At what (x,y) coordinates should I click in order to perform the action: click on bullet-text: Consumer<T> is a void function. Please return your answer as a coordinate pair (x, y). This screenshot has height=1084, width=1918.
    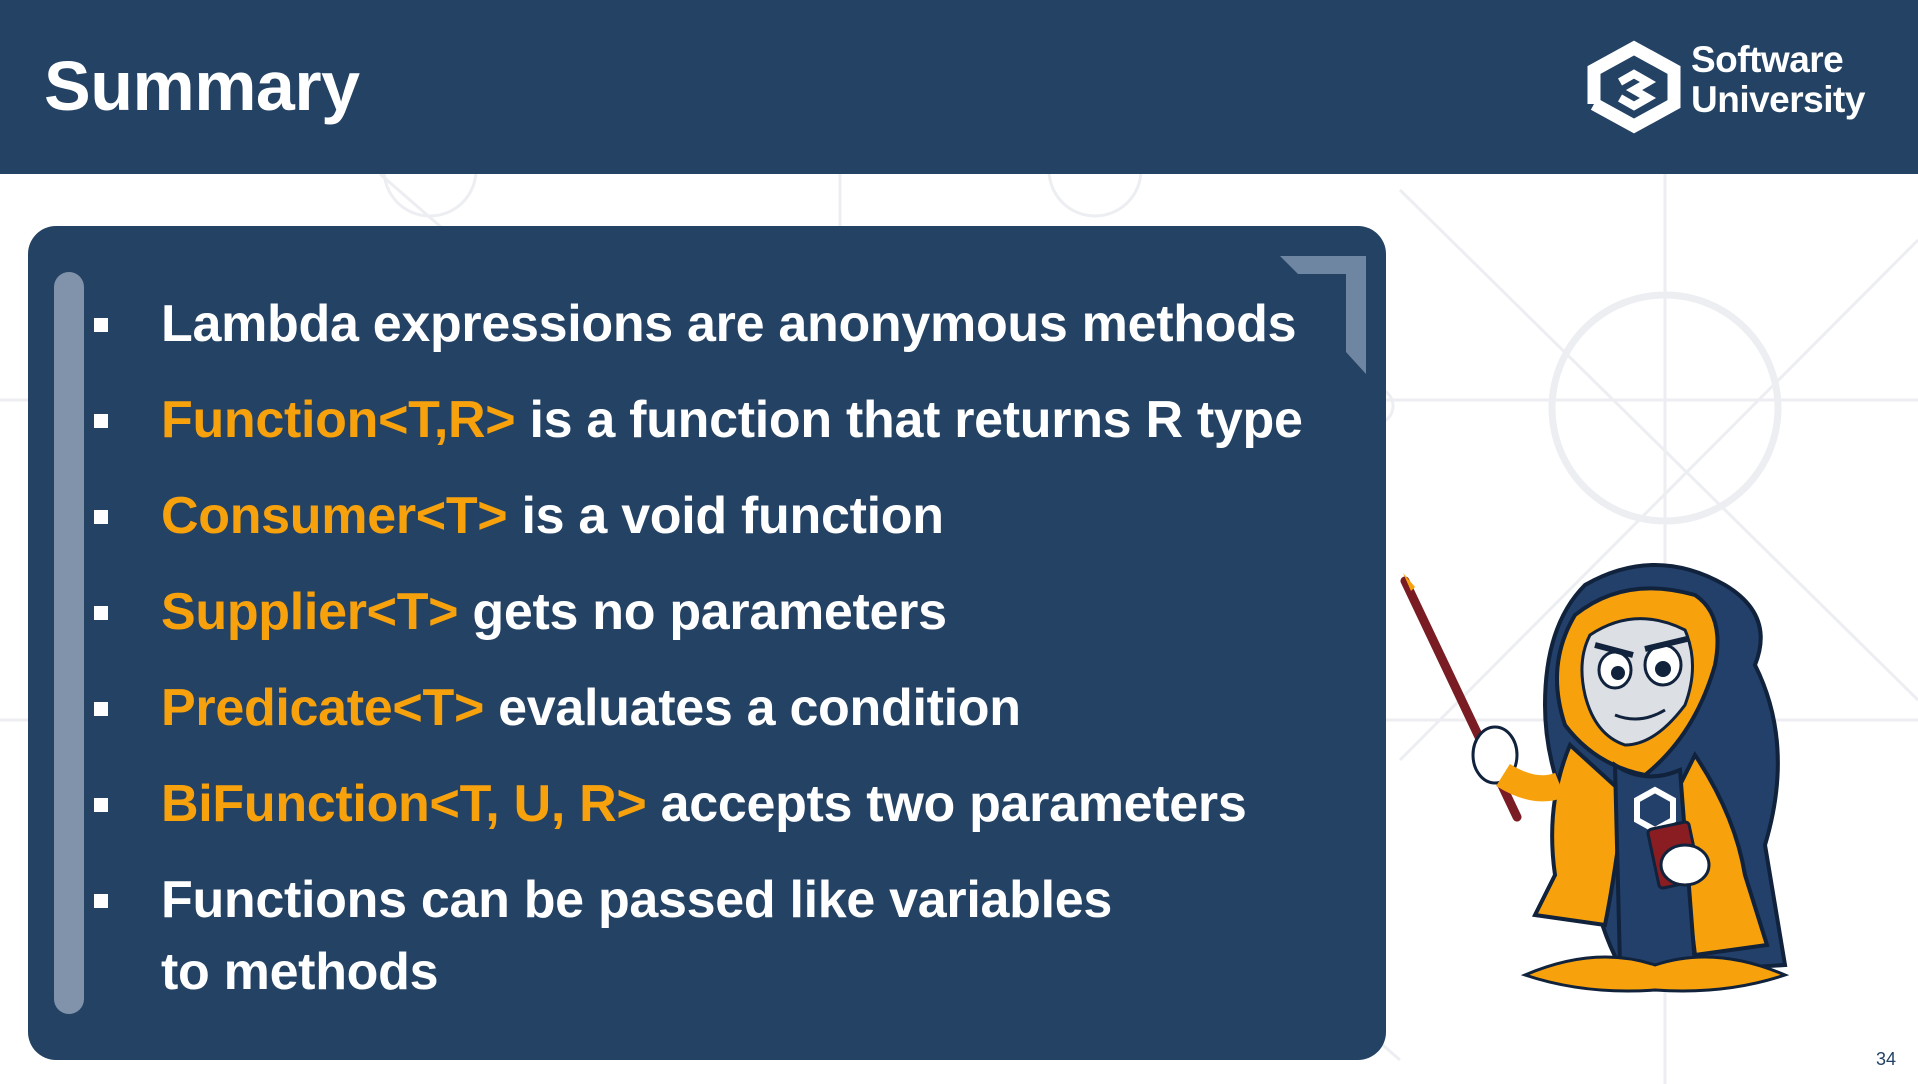
    Looking at the image, I should click on (552, 516).